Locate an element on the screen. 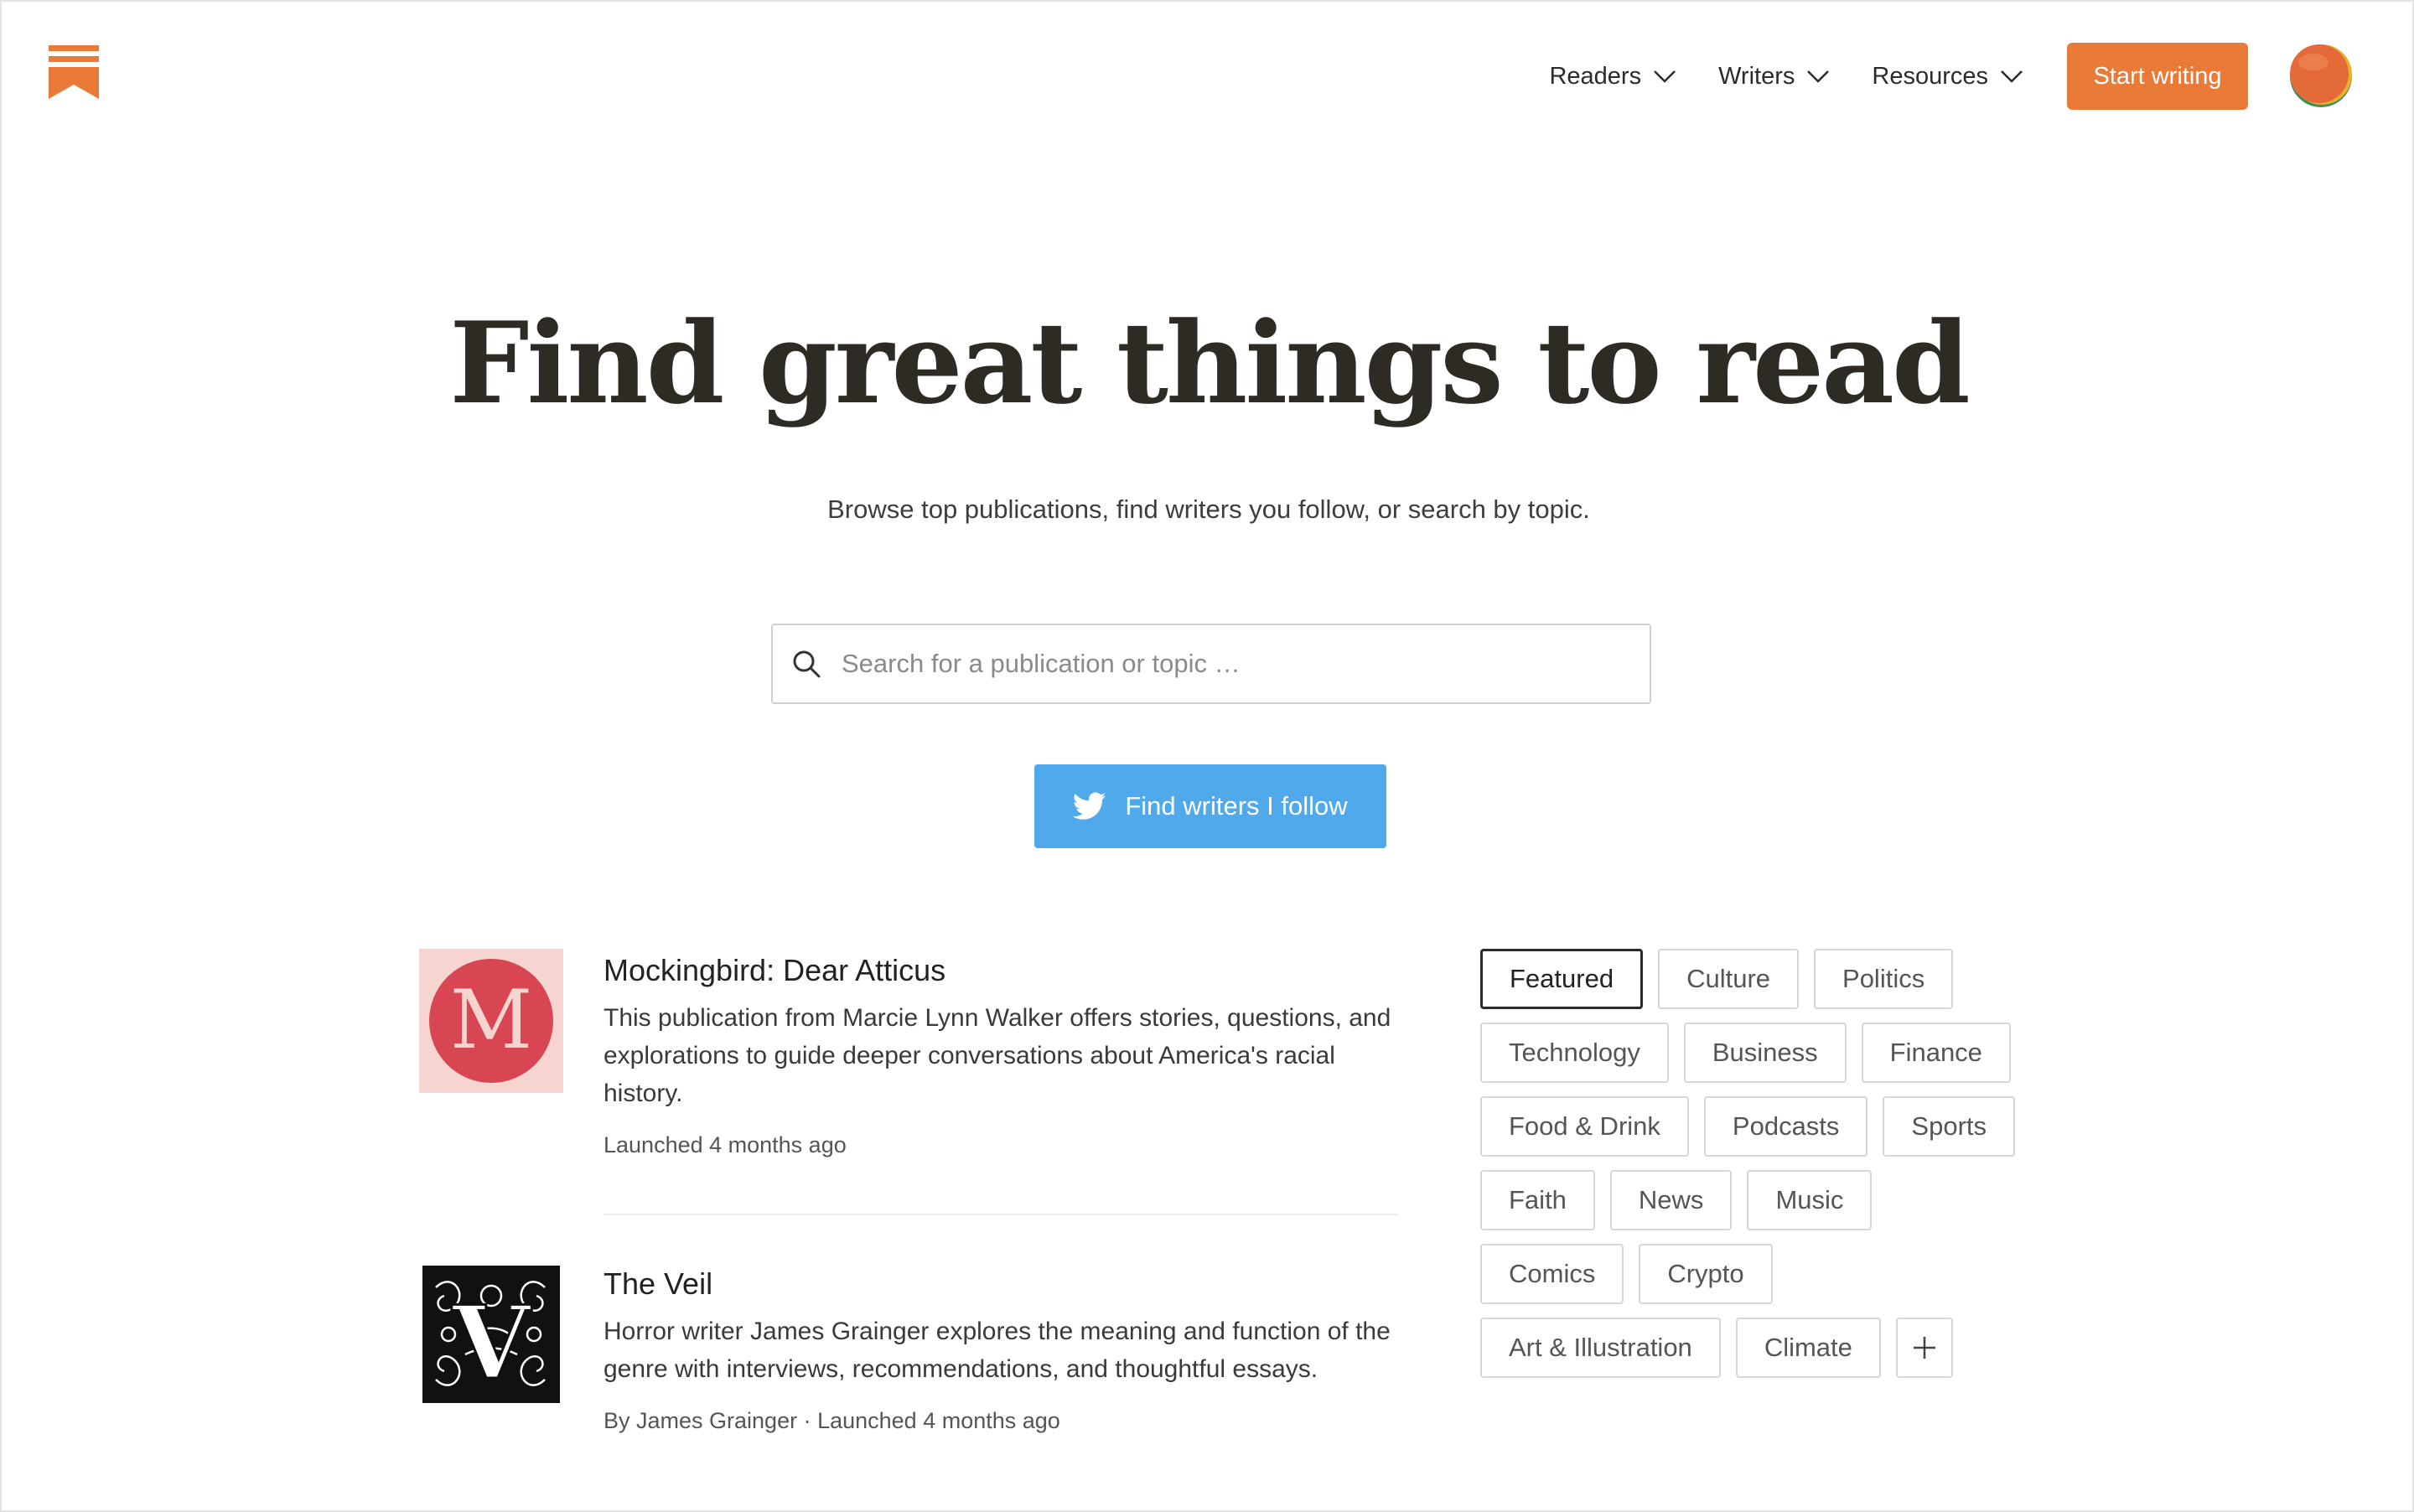 Image resolution: width=2414 pixels, height=1512 pixels. topic-chip-music: Music is located at coordinates (1810, 1200).